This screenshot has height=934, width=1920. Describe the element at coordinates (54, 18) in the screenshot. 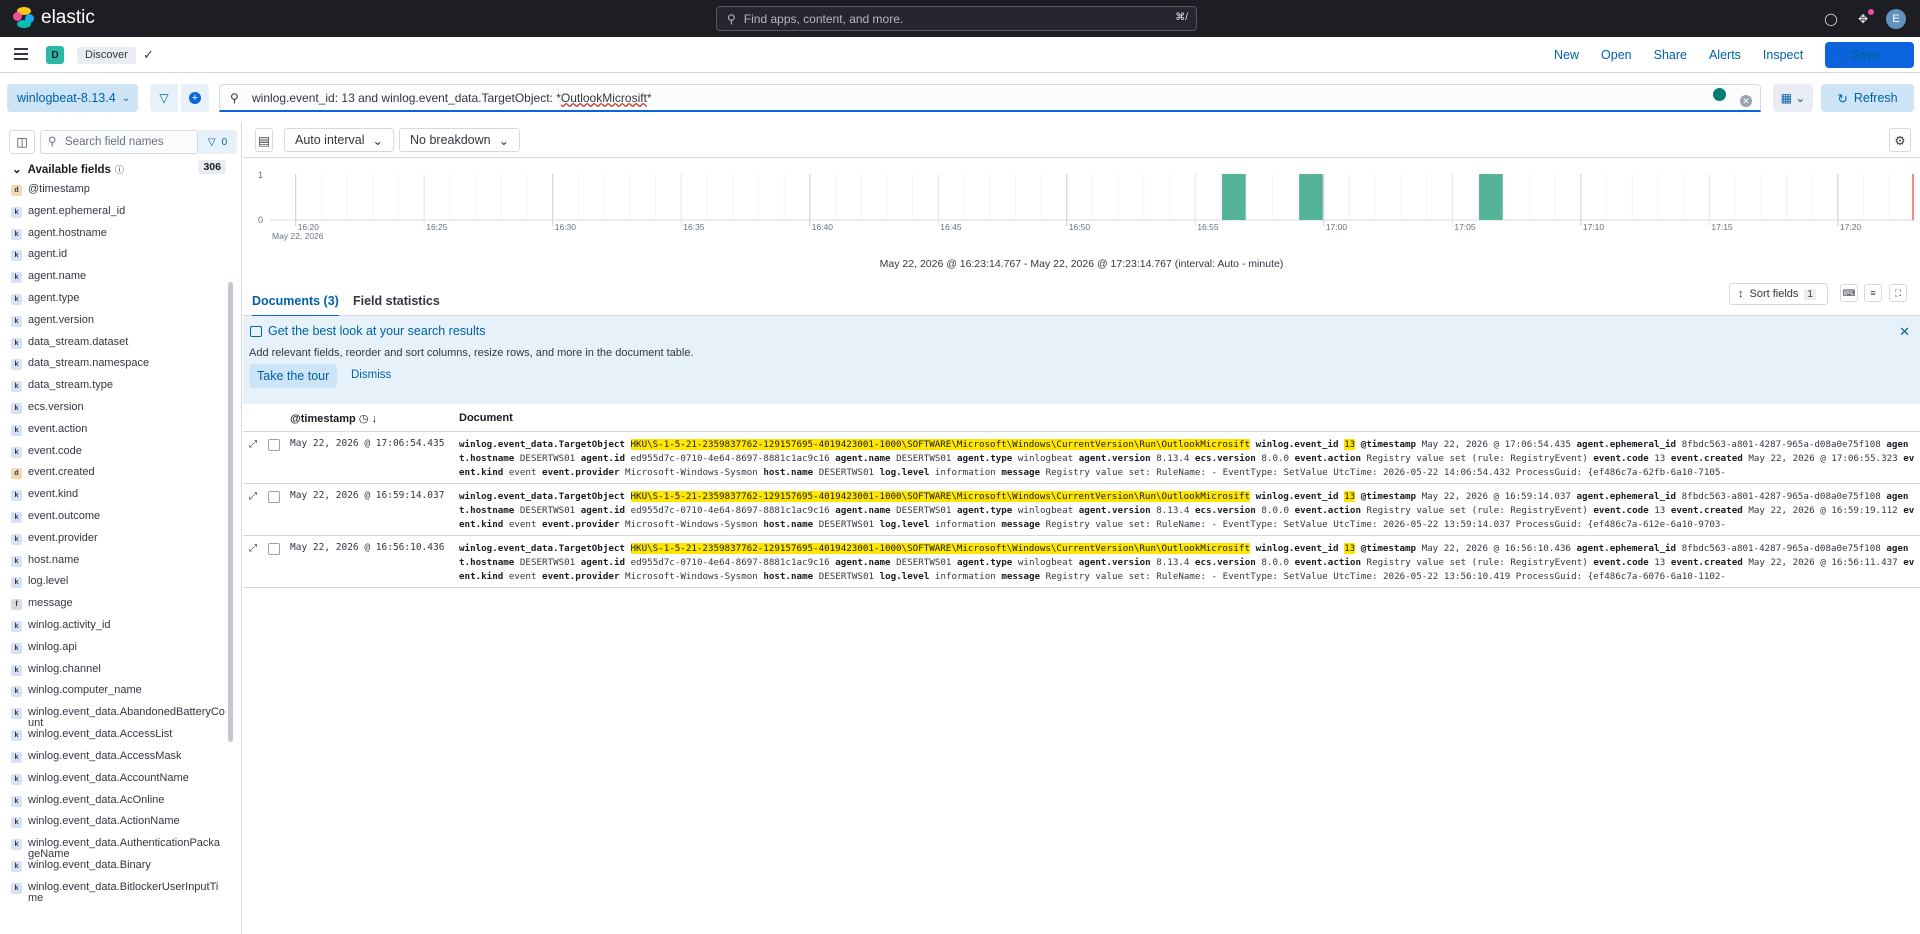

I see `elastic-logo: elastic` at that location.